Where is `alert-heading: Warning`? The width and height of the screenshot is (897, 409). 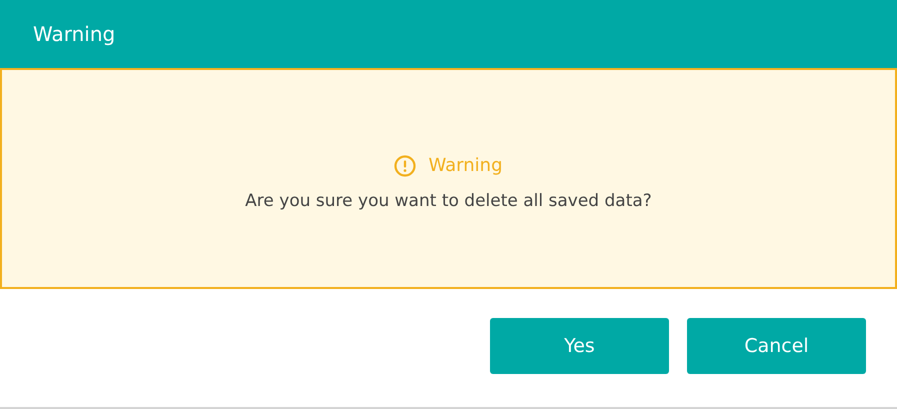 alert-heading: Warning is located at coordinates (465, 165).